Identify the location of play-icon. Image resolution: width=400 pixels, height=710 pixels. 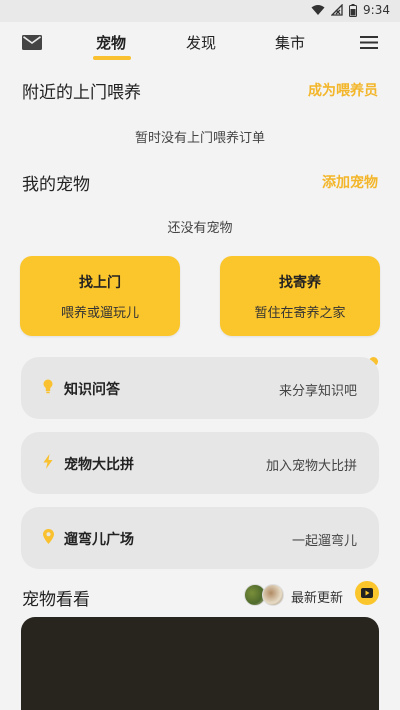
(367, 593).